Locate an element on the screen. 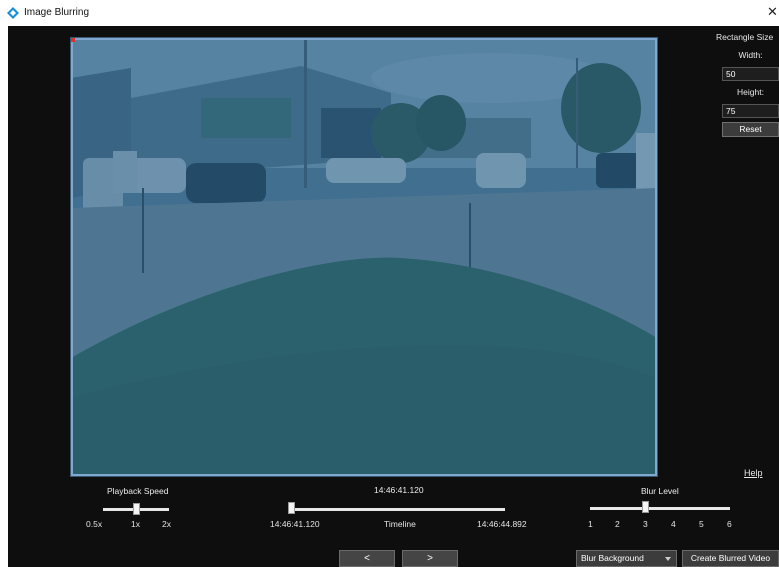  chevron-down-icon is located at coordinates (668, 559).